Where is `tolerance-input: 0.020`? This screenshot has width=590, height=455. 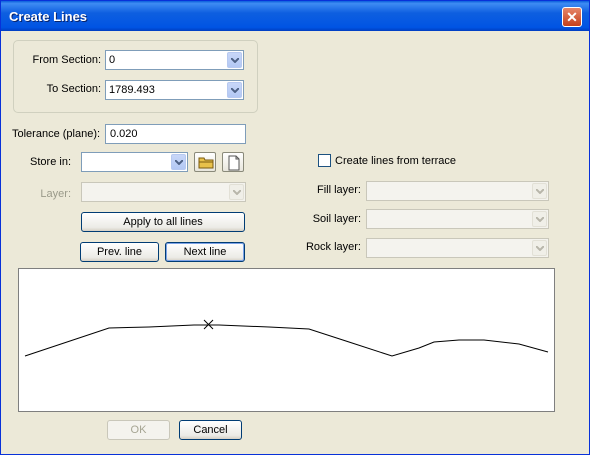
tolerance-input: 0.020 is located at coordinates (175, 134).